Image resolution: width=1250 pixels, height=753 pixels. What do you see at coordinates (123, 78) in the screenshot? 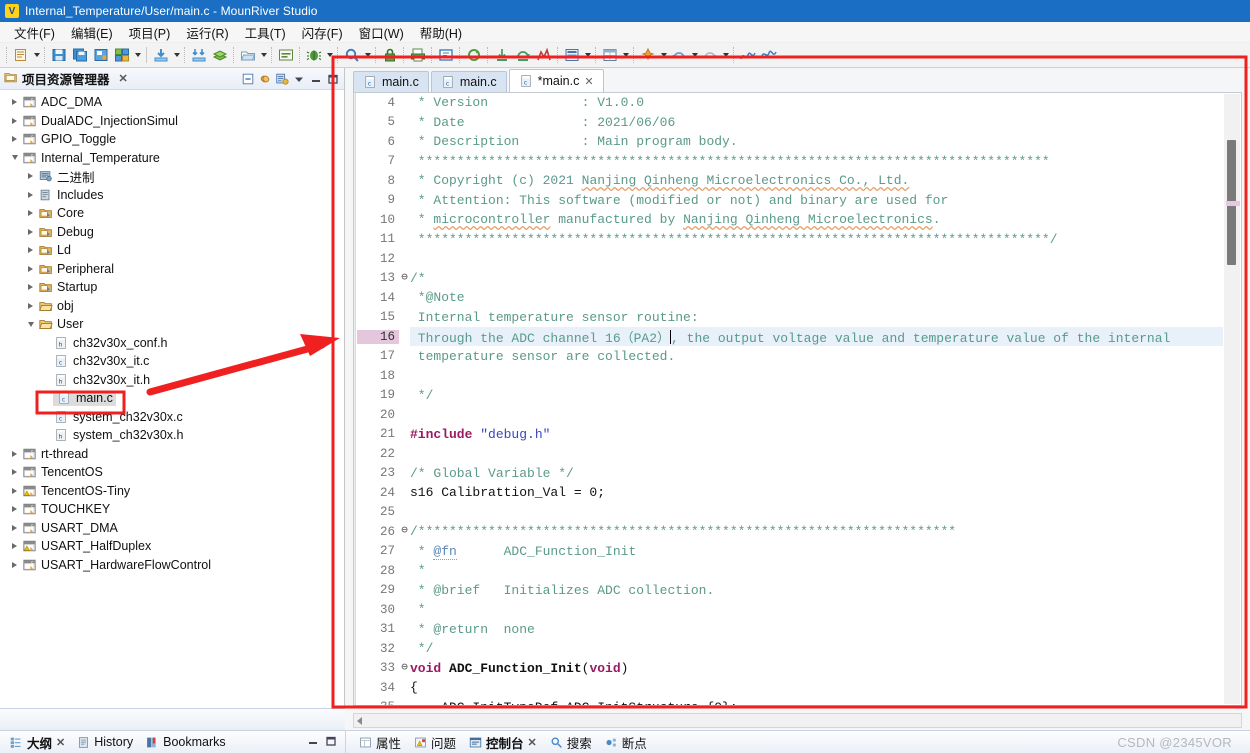
I see `close-icon: ✕` at bounding box center [123, 78].